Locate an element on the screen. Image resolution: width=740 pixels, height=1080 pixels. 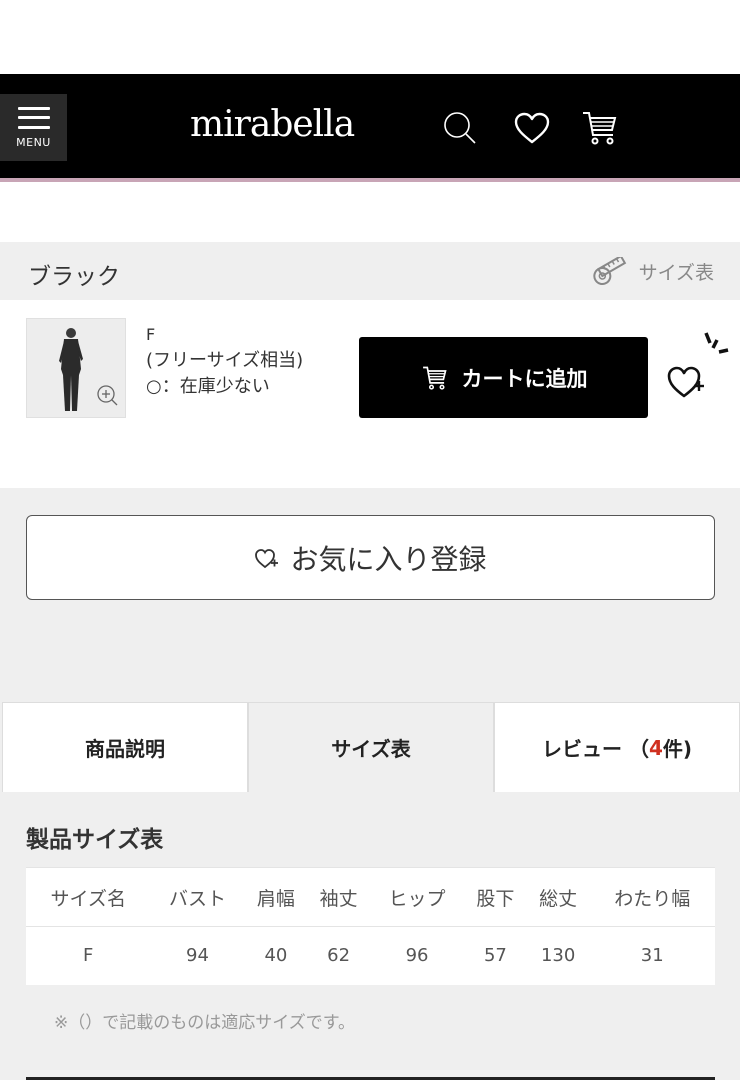
size-table-cell: 57 is located at coordinates (495, 955).